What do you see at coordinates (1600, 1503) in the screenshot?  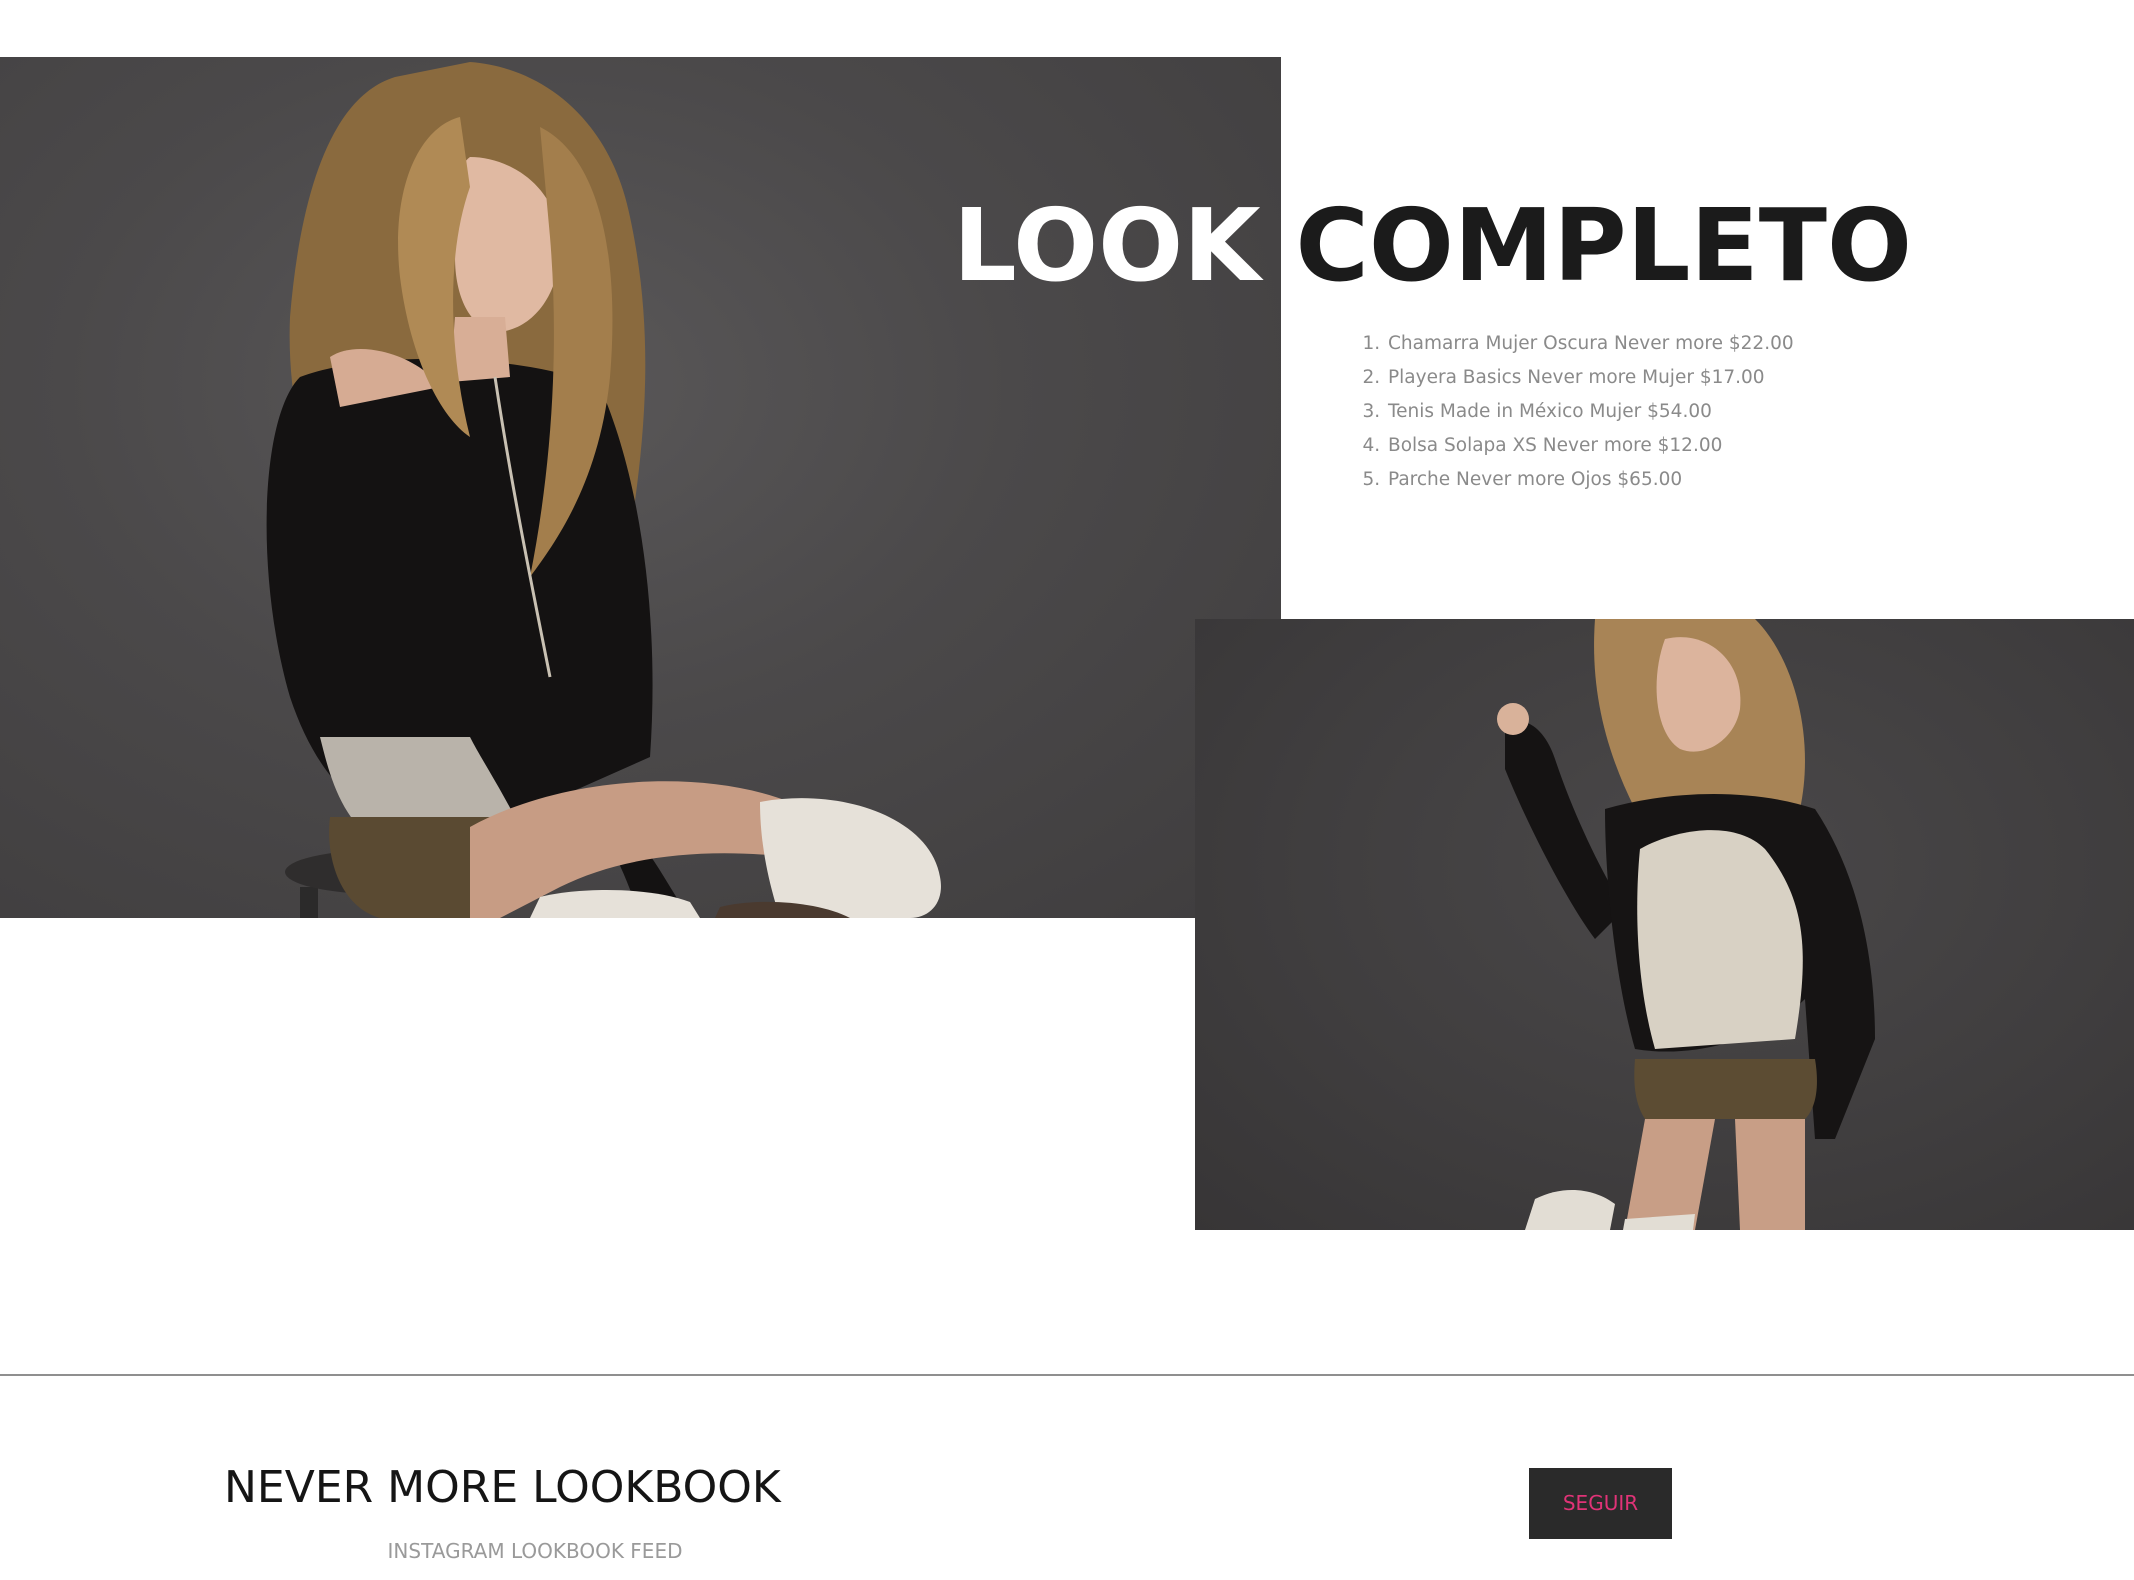 I see `follow-button: SEGUIR` at bounding box center [1600, 1503].